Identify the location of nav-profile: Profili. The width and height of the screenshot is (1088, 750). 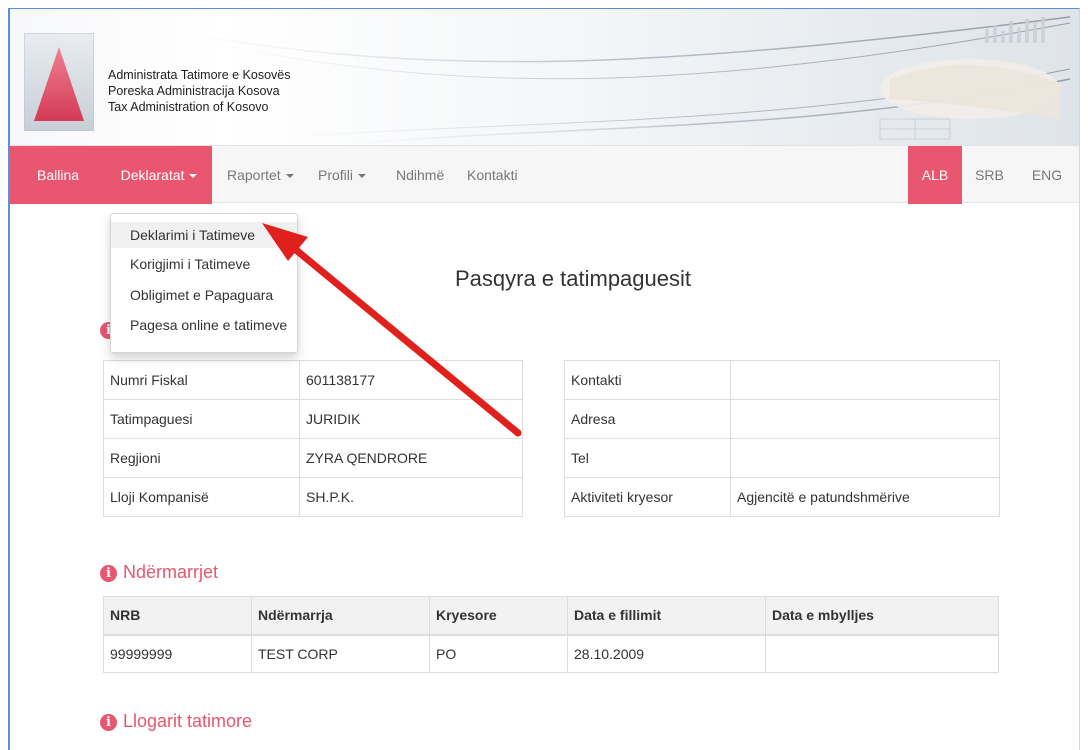
(342, 175).